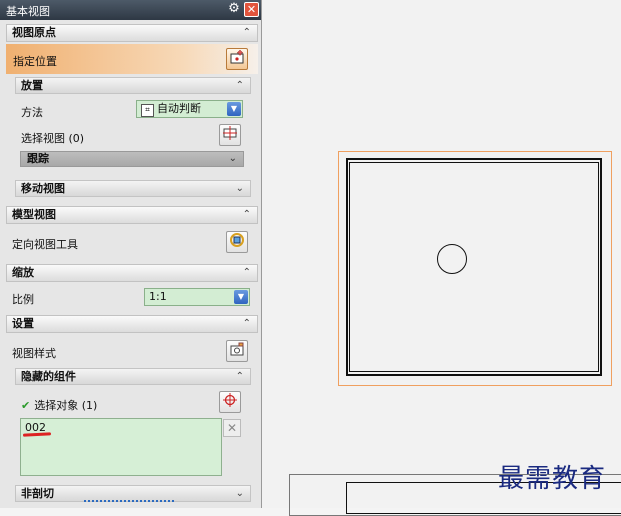 The image size is (621, 516). Describe the element at coordinates (132, 273) in the screenshot. I see `section-scale-header: 缩放 ⌃` at that location.